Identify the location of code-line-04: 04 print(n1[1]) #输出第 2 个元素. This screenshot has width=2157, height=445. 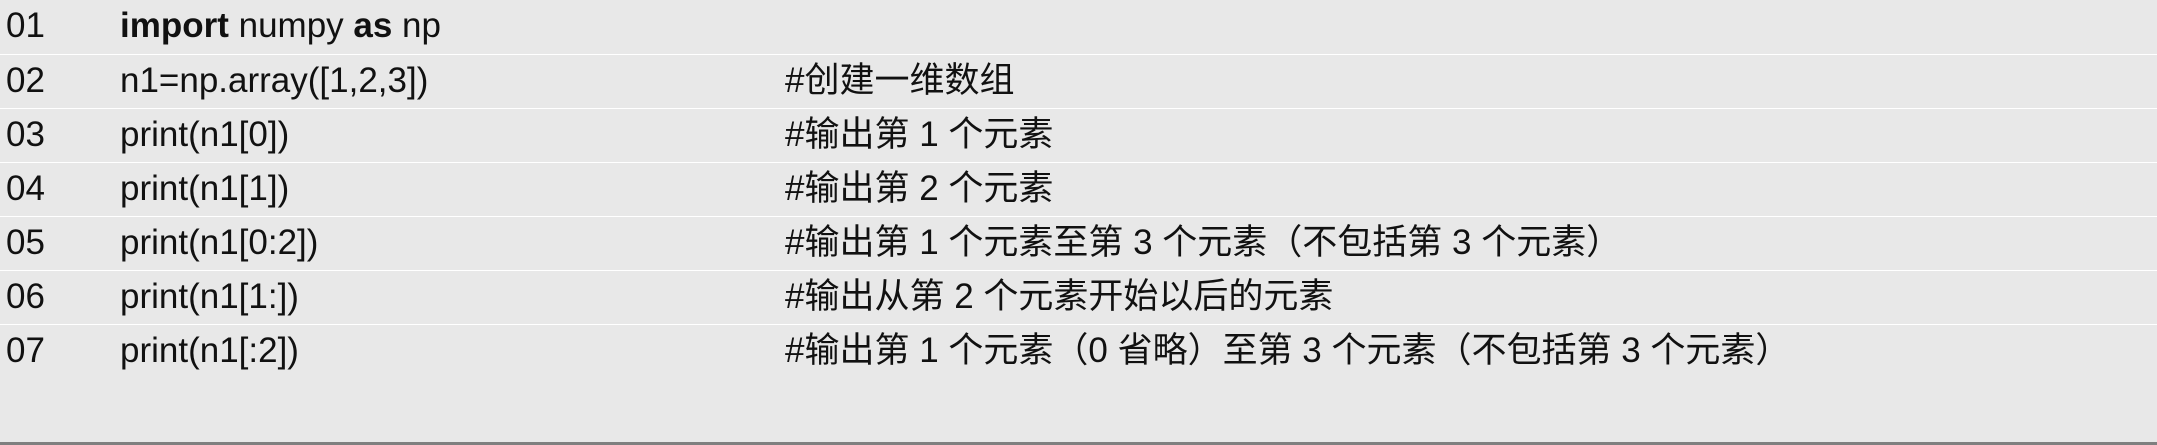
(1078, 189).